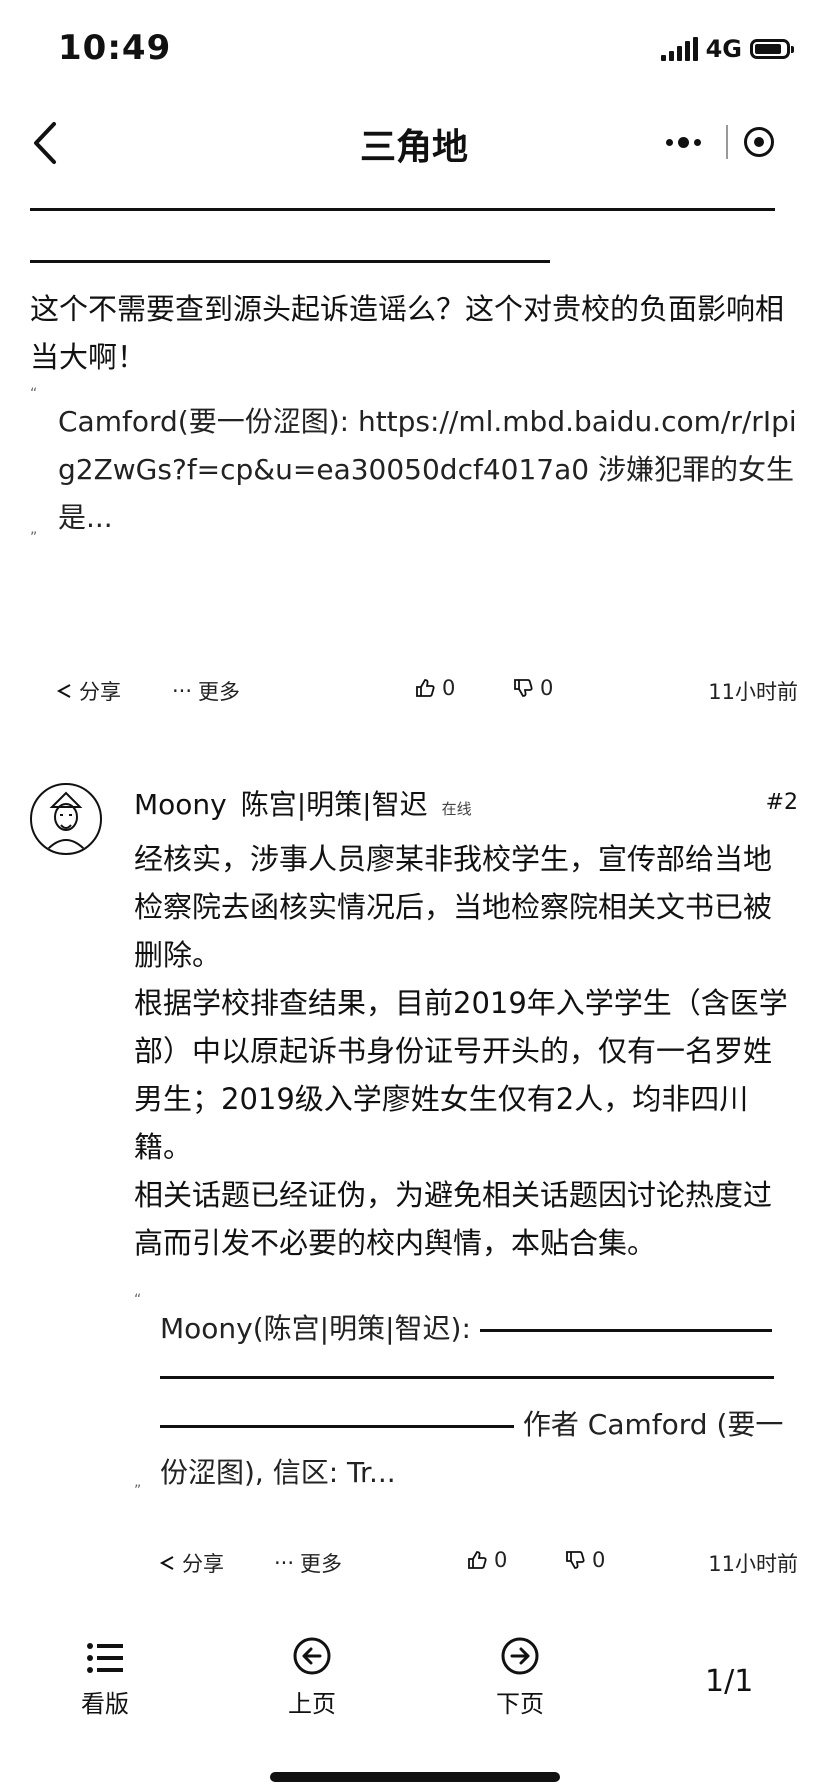 The image size is (828, 1792). Describe the element at coordinates (115, 48) in the screenshot. I see `status-time: 10:49` at that location.